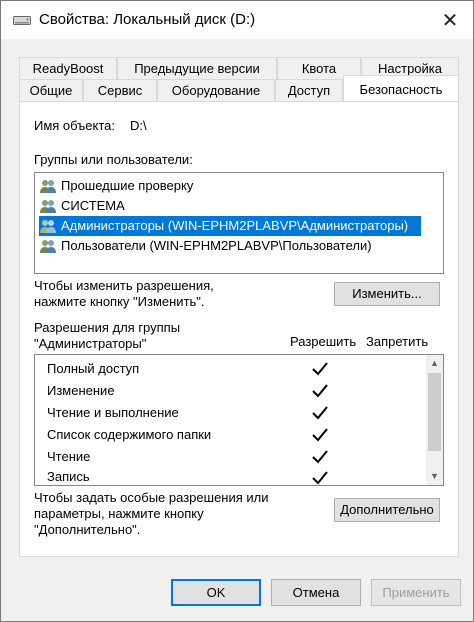  Describe the element at coordinates (22, 20) in the screenshot. I see `drive-icon` at that location.